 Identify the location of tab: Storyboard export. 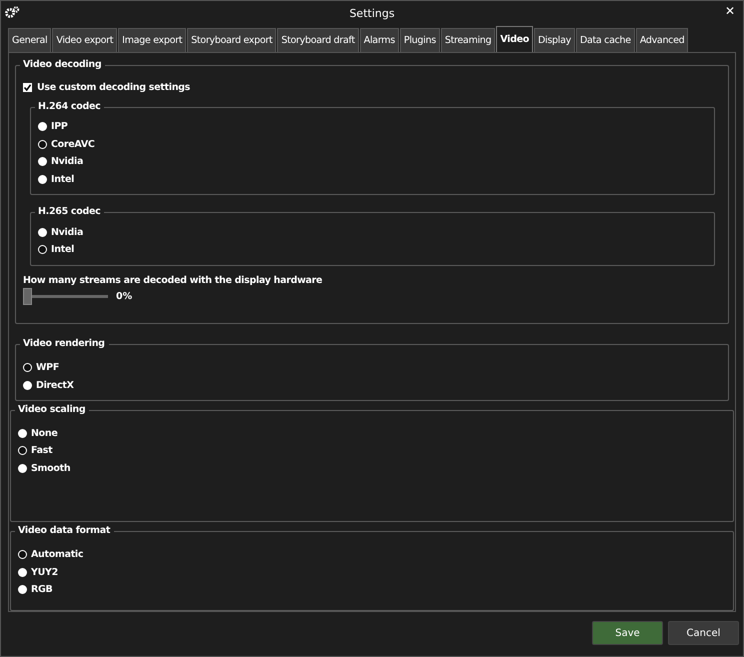
(231, 40).